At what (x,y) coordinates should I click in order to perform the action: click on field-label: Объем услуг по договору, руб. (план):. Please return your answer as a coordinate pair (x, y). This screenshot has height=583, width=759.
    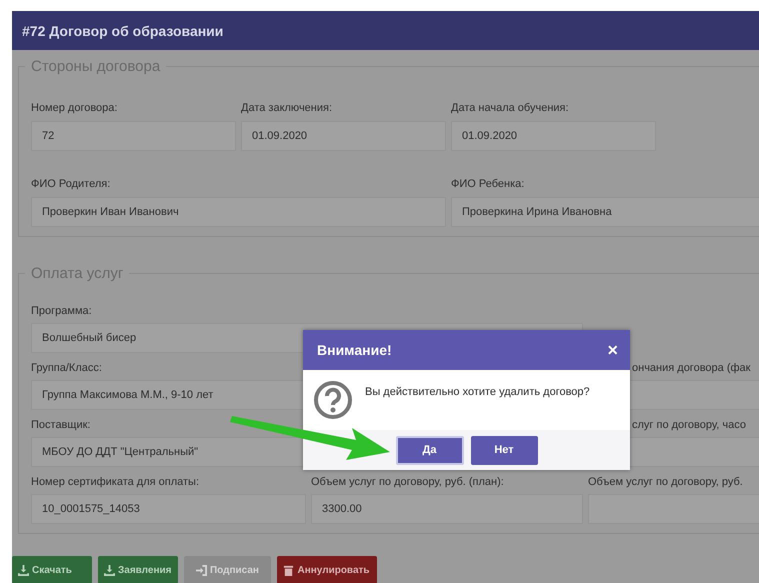
    Looking at the image, I should click on (408, 482).